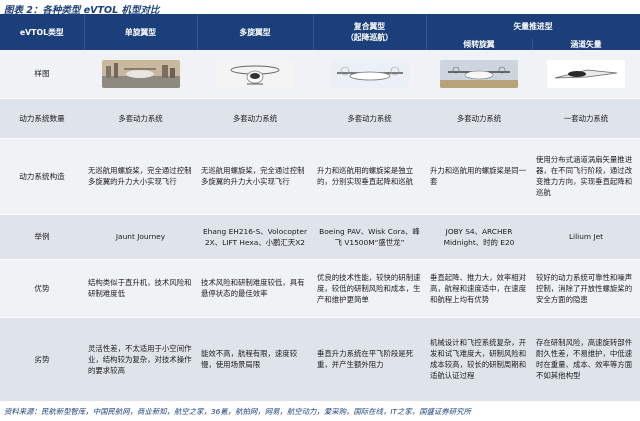 This screenshot has width=640, height=421. I want to click on tilt-rotor-aircraft-image, so click(479, 73).